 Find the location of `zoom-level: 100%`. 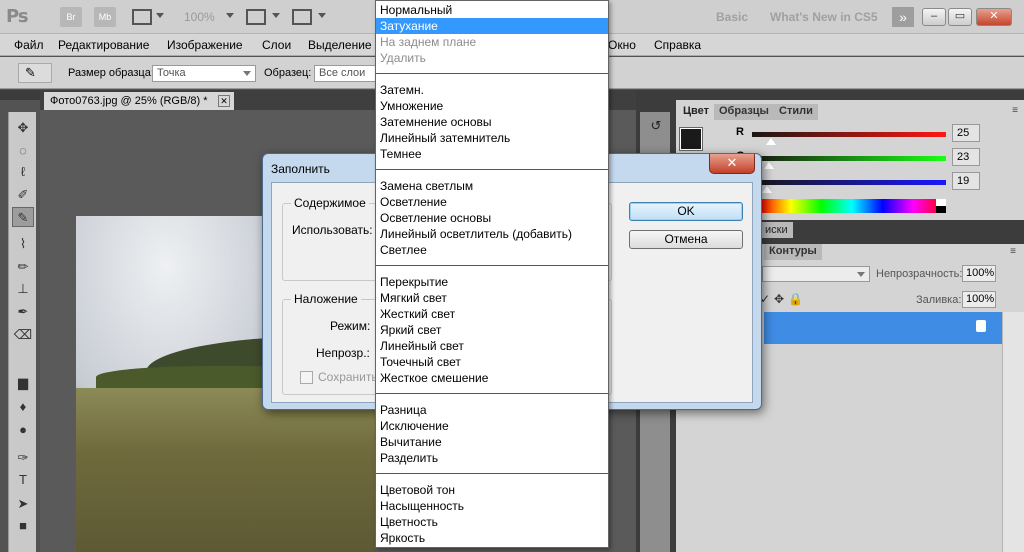

zoom-level: 100% is located at coordinates (199, 17).